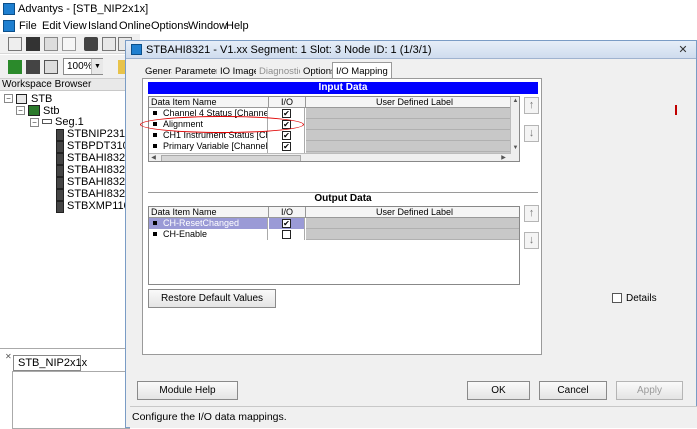  I want to click on table-row: CH-Enable, so click(334, 234).